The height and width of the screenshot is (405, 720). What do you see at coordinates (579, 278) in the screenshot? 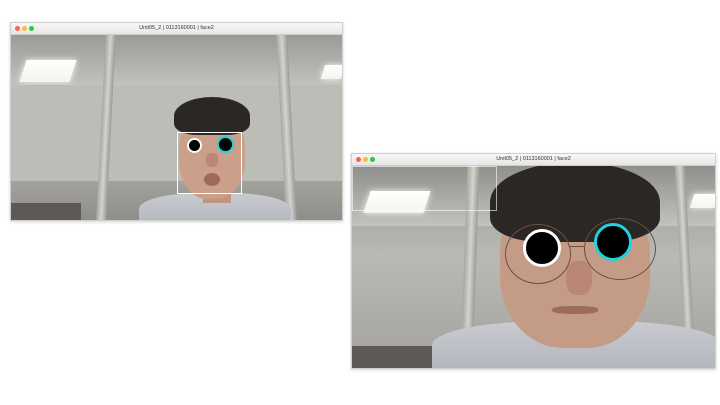
I see `nose` at bounding box center [579, 278].